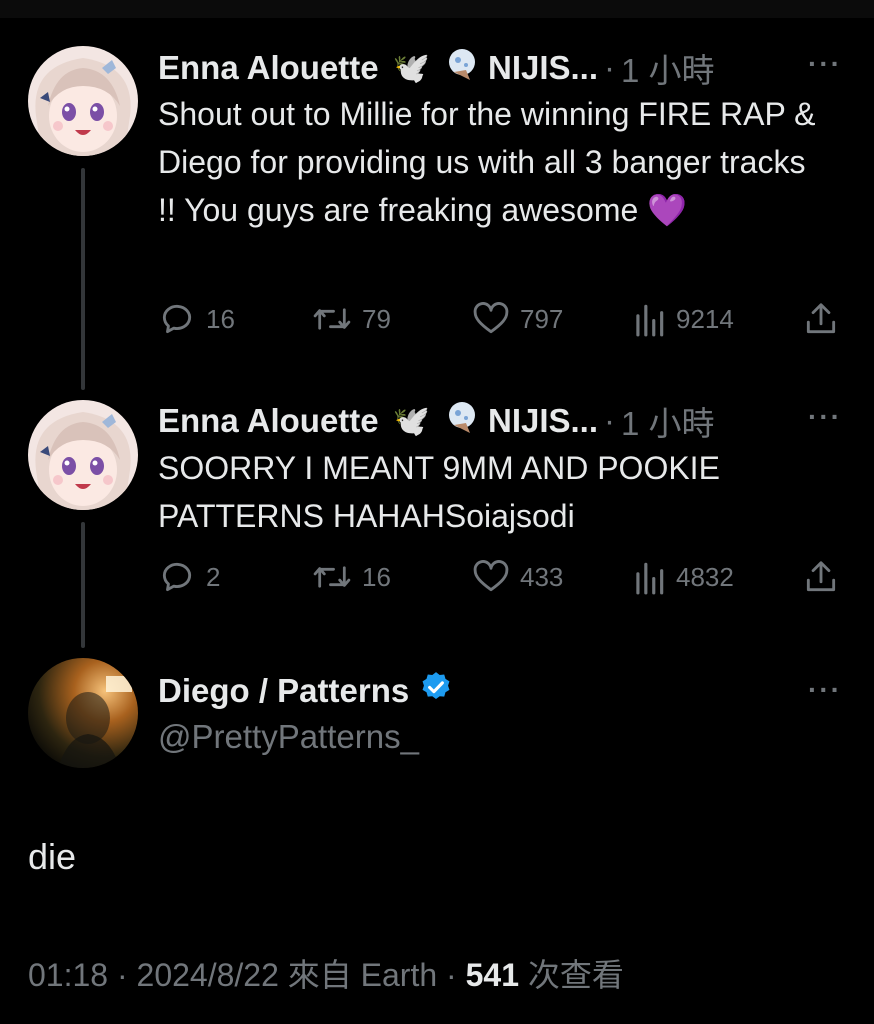 Image resolution: width=874 pixels, height=1024 pixels. I want to click on tweet-actions: 16 79 797 9214, so click(503, 320).